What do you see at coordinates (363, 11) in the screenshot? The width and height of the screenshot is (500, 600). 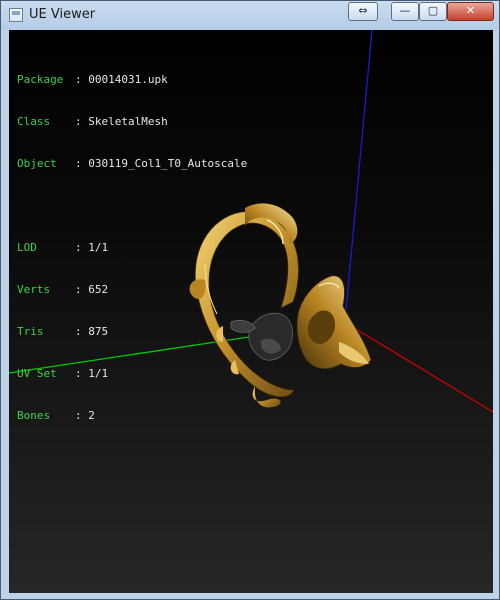 I see `resize-button: ⇔` at bounding box center [363, 11].